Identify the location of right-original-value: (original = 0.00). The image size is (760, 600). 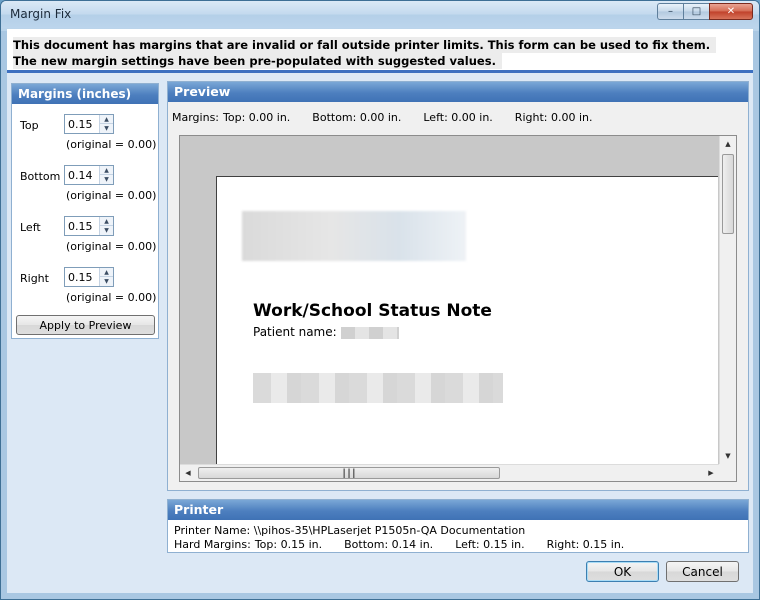
(111, 297).